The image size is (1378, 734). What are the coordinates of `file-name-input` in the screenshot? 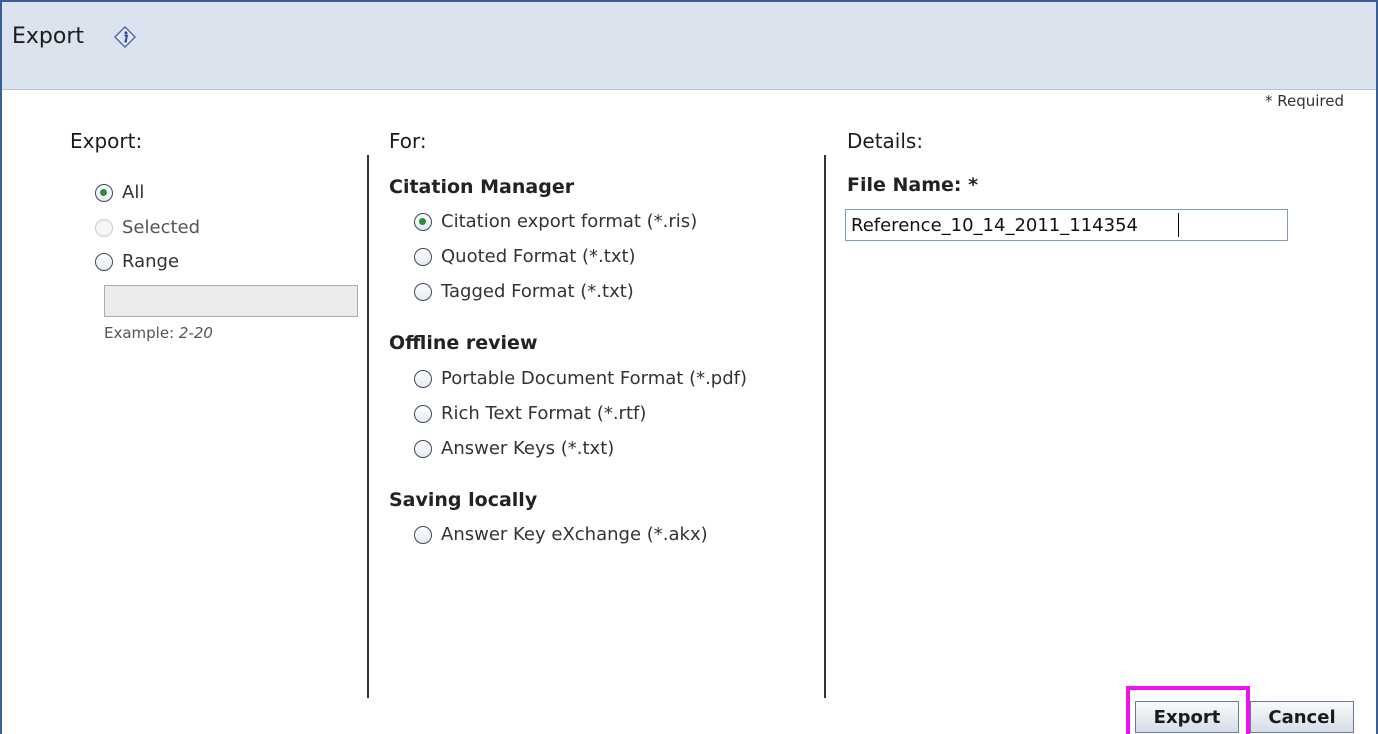 It's located at (1066, 225).